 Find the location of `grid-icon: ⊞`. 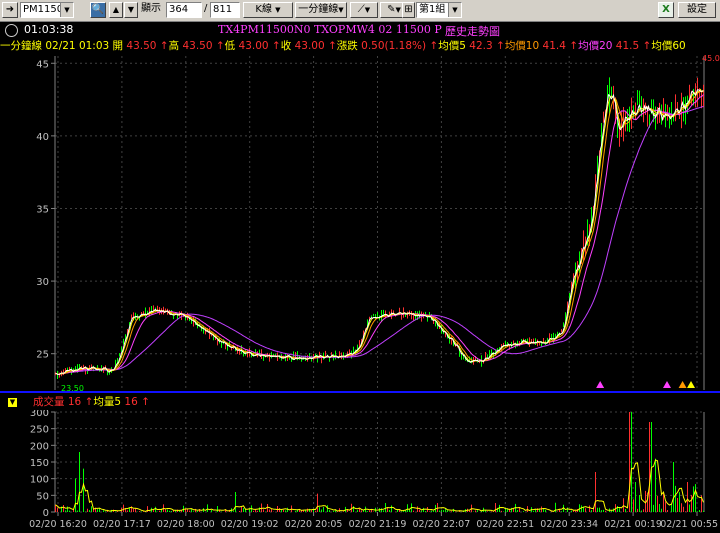

grid-icon: ⊞ is located at coordinates (408, 9).